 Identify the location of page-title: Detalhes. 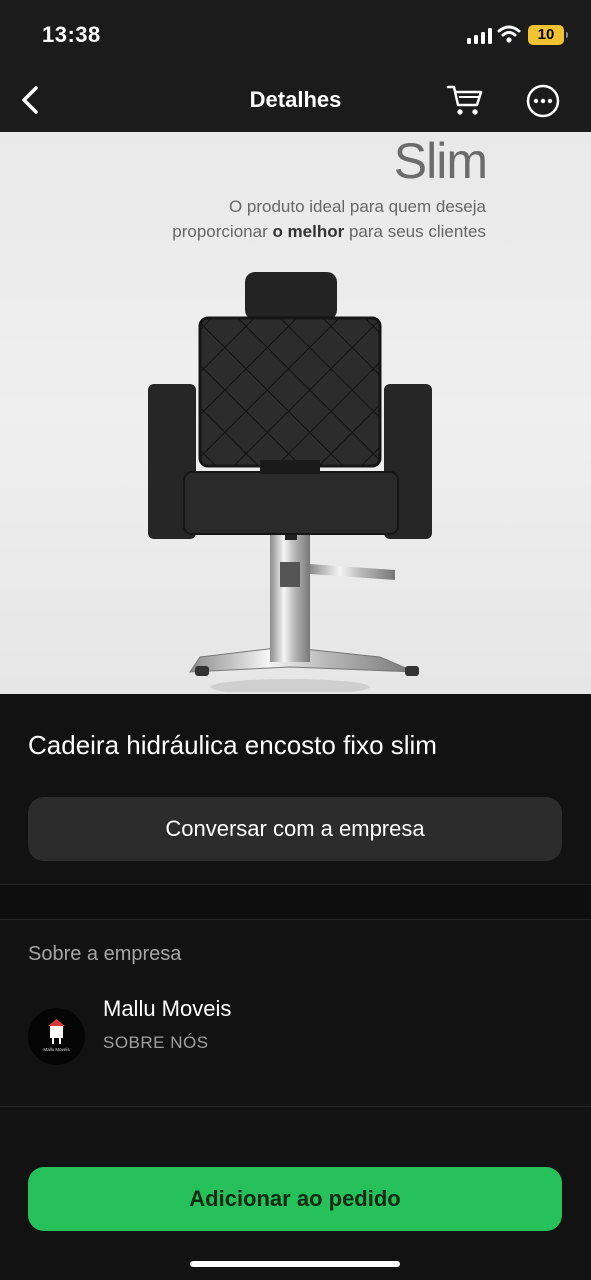
(295, 99).